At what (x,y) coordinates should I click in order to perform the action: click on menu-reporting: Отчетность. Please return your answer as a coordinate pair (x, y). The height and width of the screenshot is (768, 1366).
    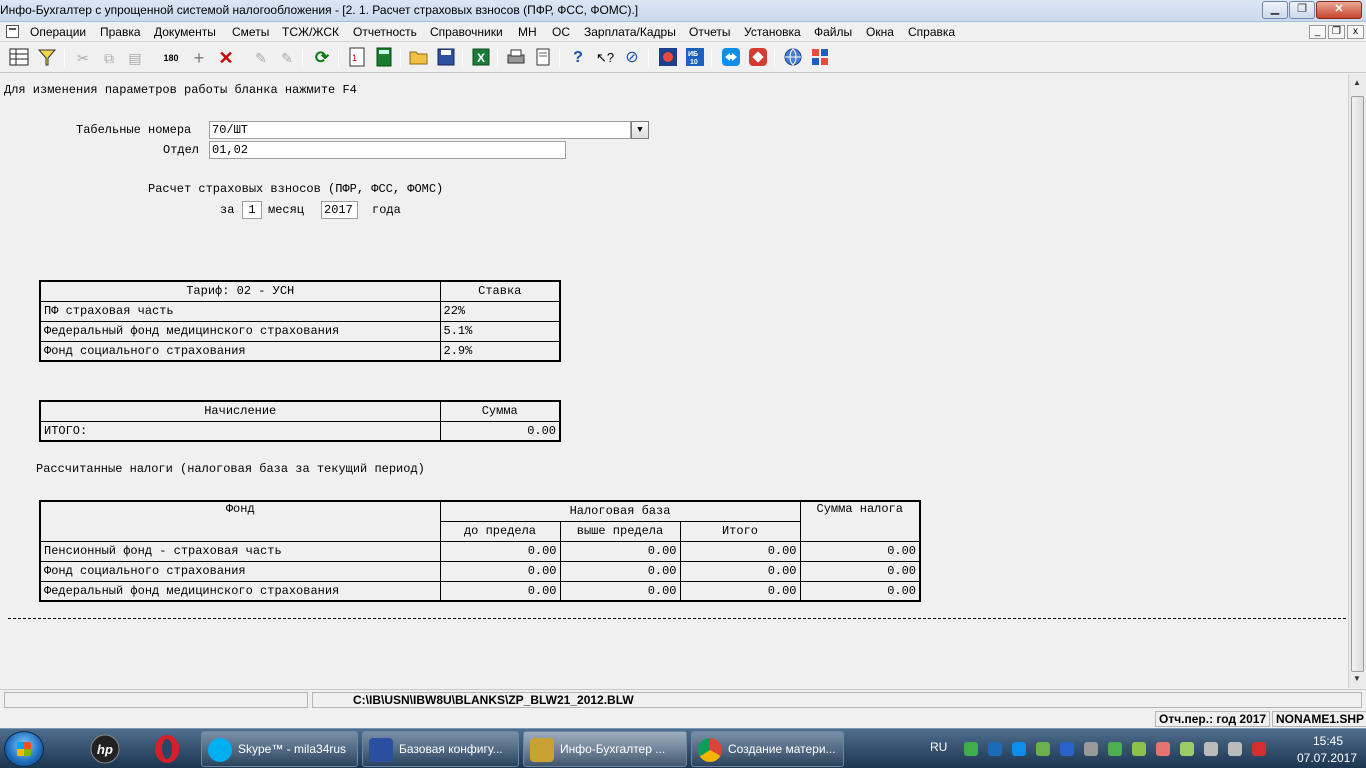
    Looking at the image, I should click on (385, 32).